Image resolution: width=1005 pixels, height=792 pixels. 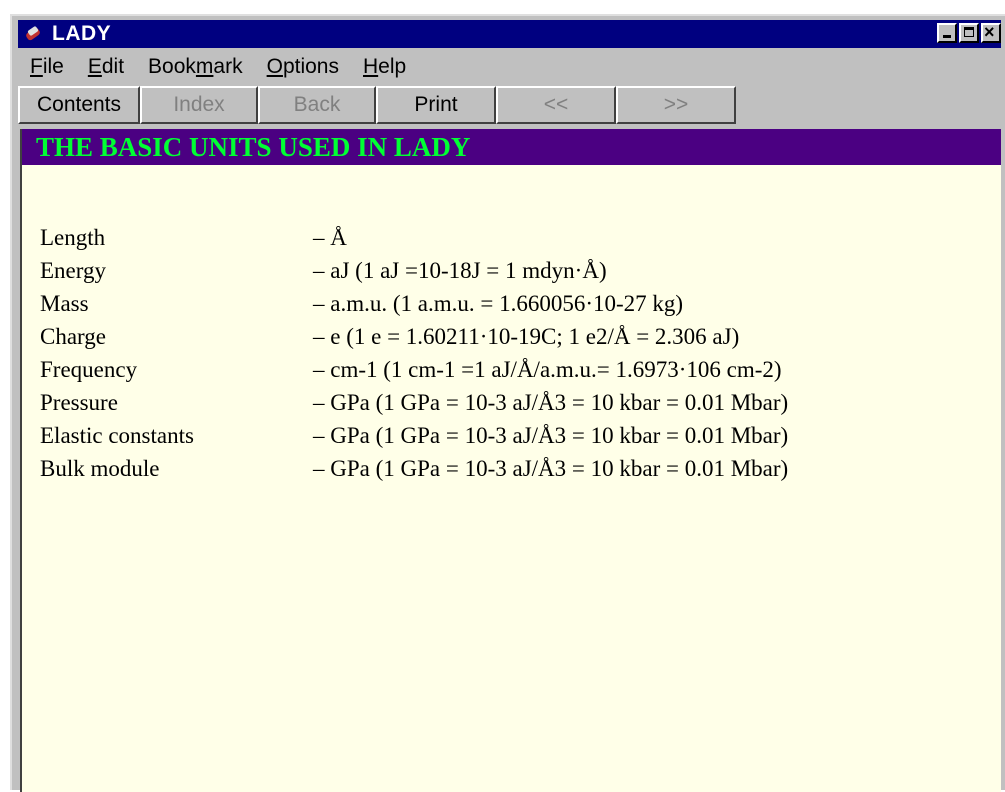 What do you see at coordinates (117, 435) in the screenshot?
I see `unit-name: Elastic constants` at bounding box center [117, 435].